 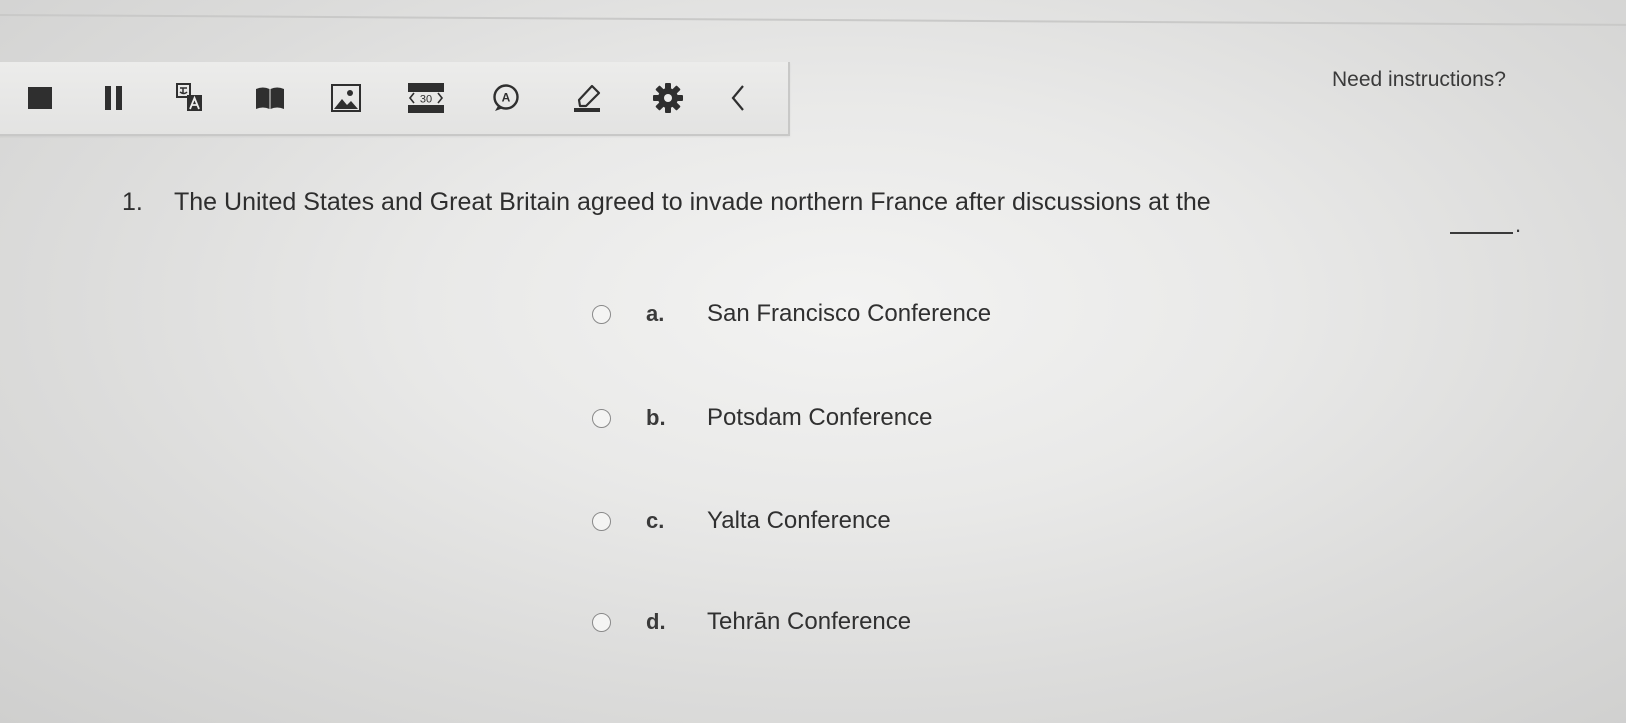 I want to click on answer-blank, so click(x=1481, y=233).